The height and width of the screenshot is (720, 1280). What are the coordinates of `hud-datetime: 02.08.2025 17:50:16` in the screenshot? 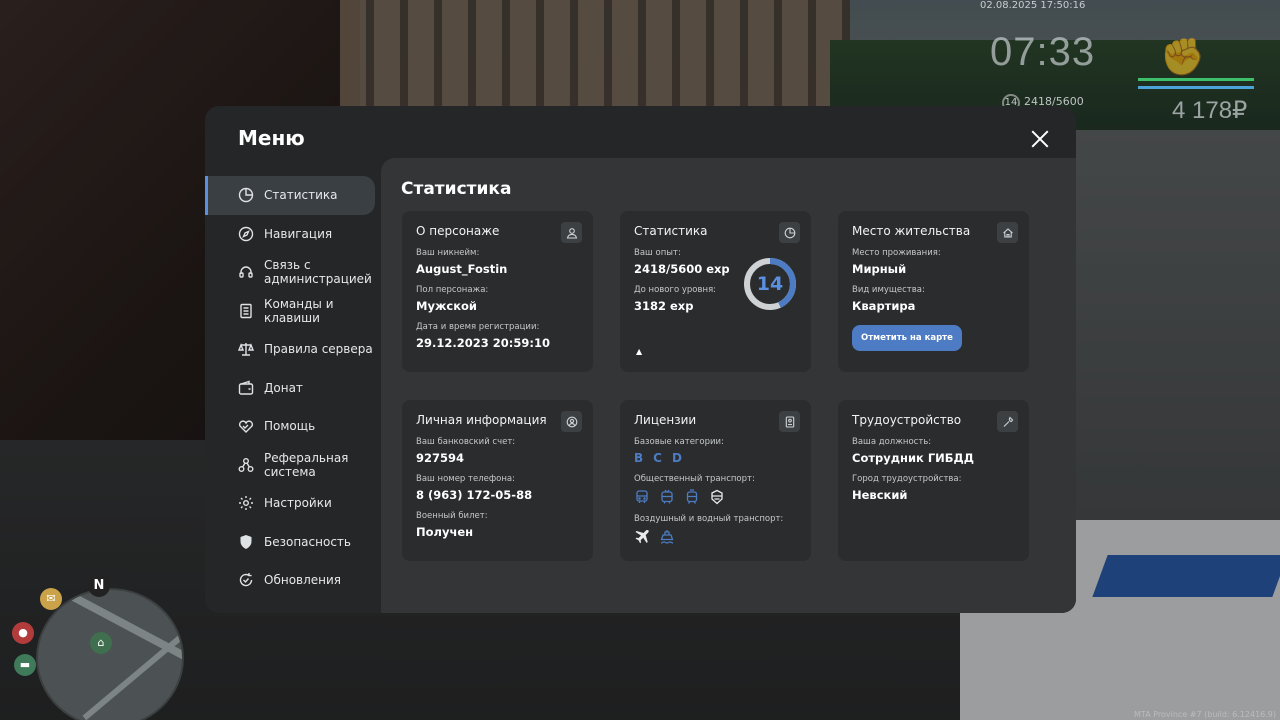 It's located at (1033, 5).